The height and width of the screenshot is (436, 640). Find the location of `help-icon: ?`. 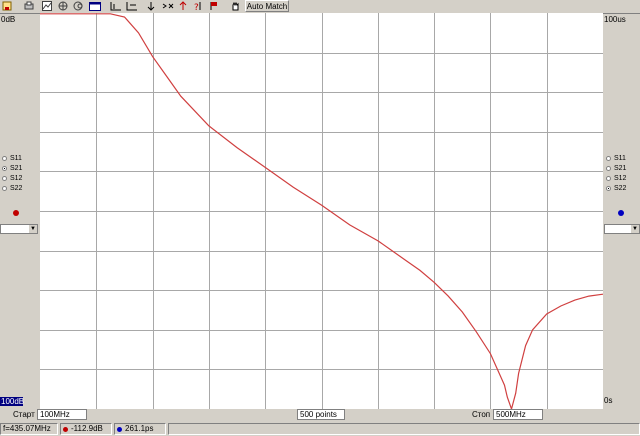

help-icon: ? is located at coordinates (198, 7).